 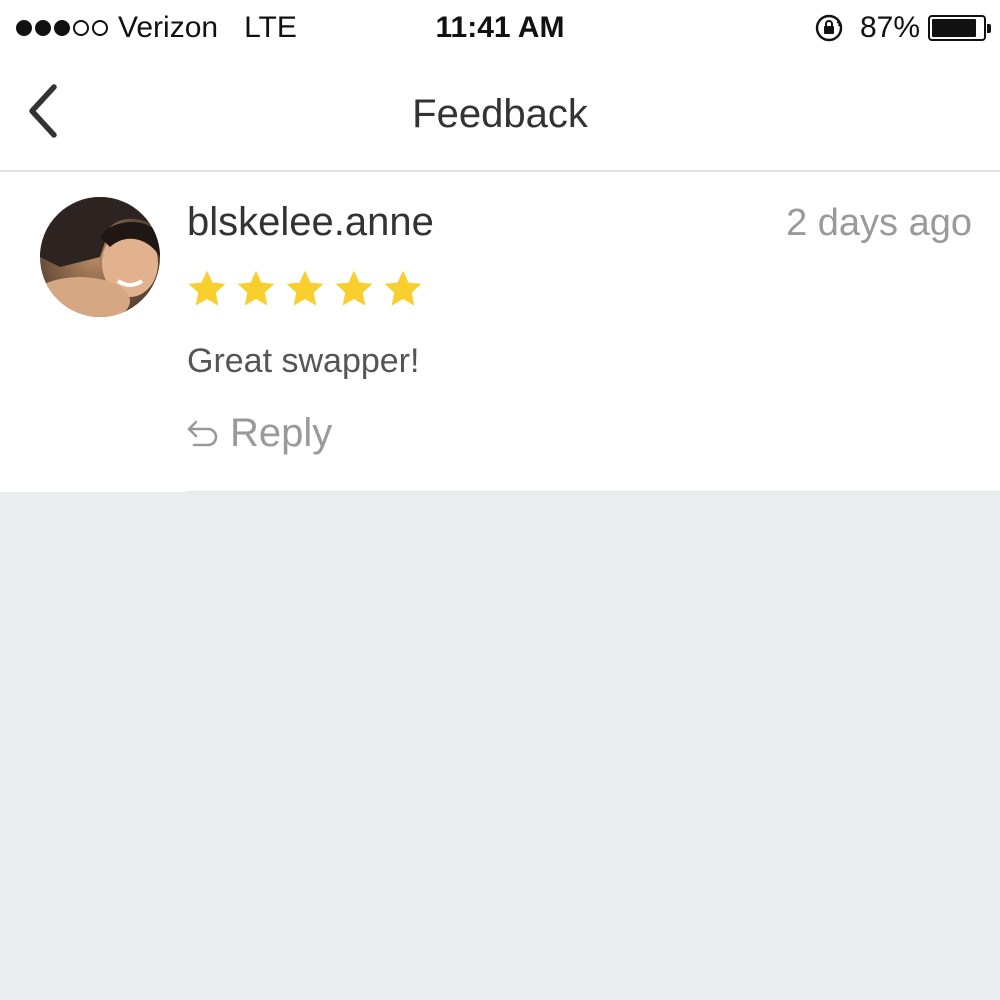 I want to click on status-bar: Verizon LTE 11:41 AM 87%, so click(x=500, y=28).